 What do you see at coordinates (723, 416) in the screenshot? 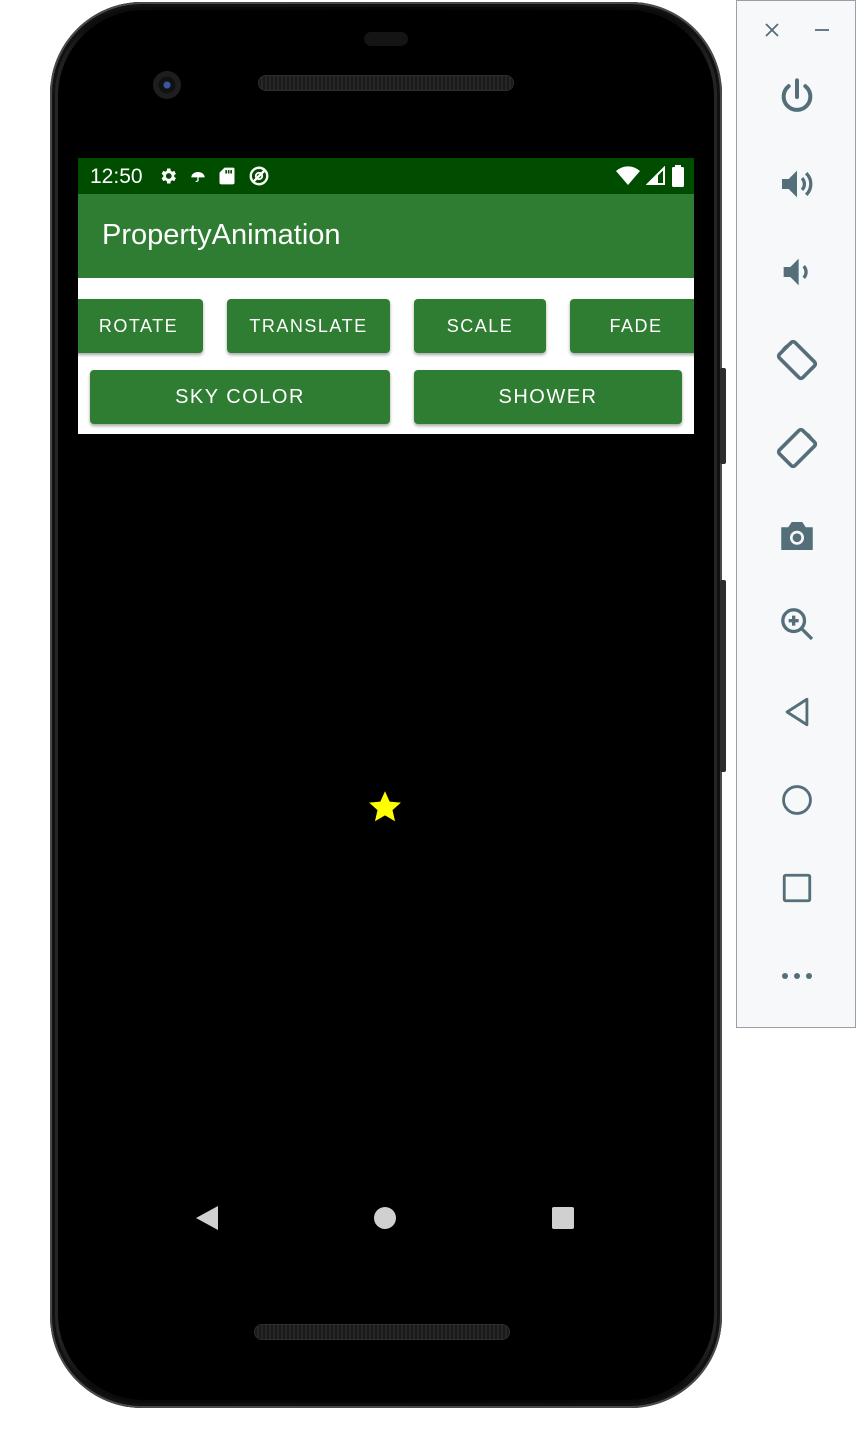
I see `phone-side-button-power` at bounding box center [723, 416].